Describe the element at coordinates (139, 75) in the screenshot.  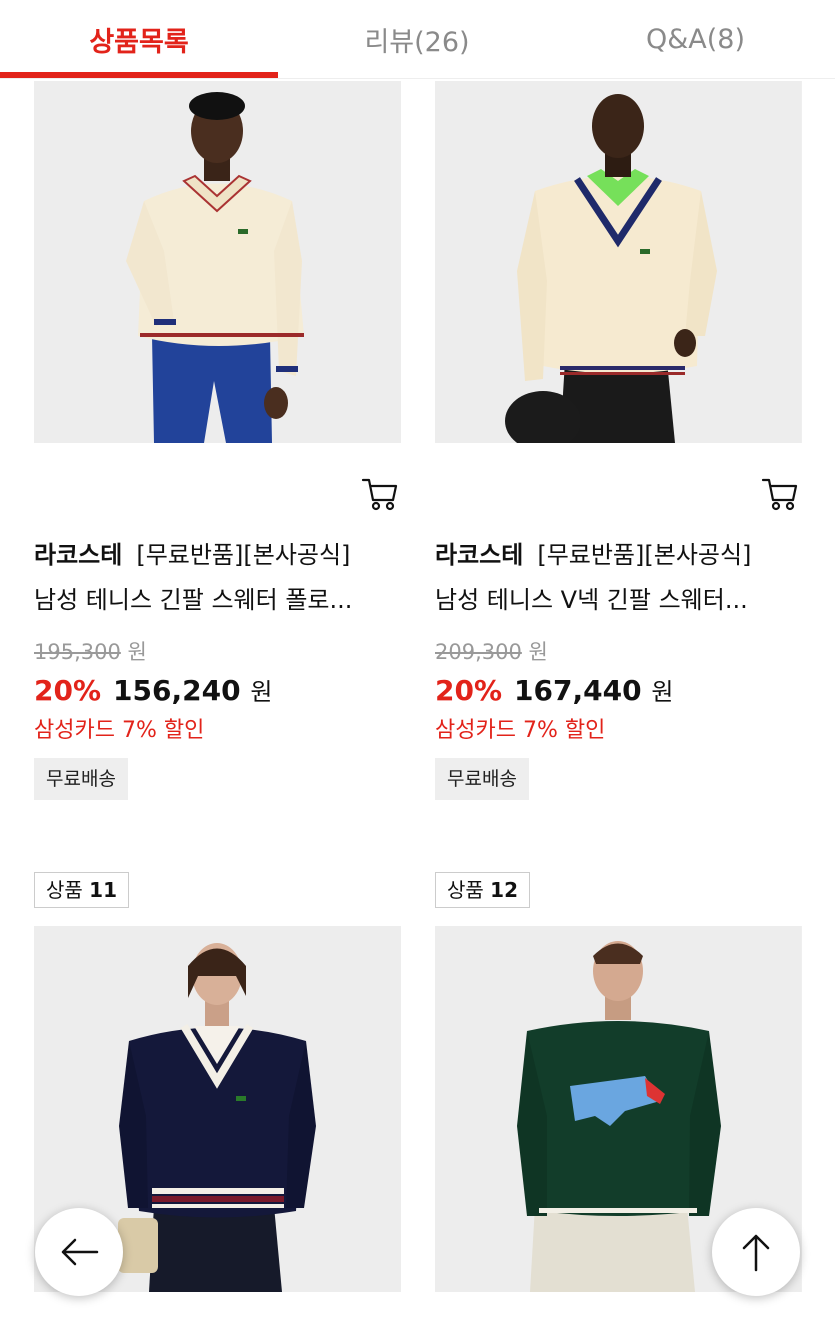
I see `active-tab-indicator` at that location.